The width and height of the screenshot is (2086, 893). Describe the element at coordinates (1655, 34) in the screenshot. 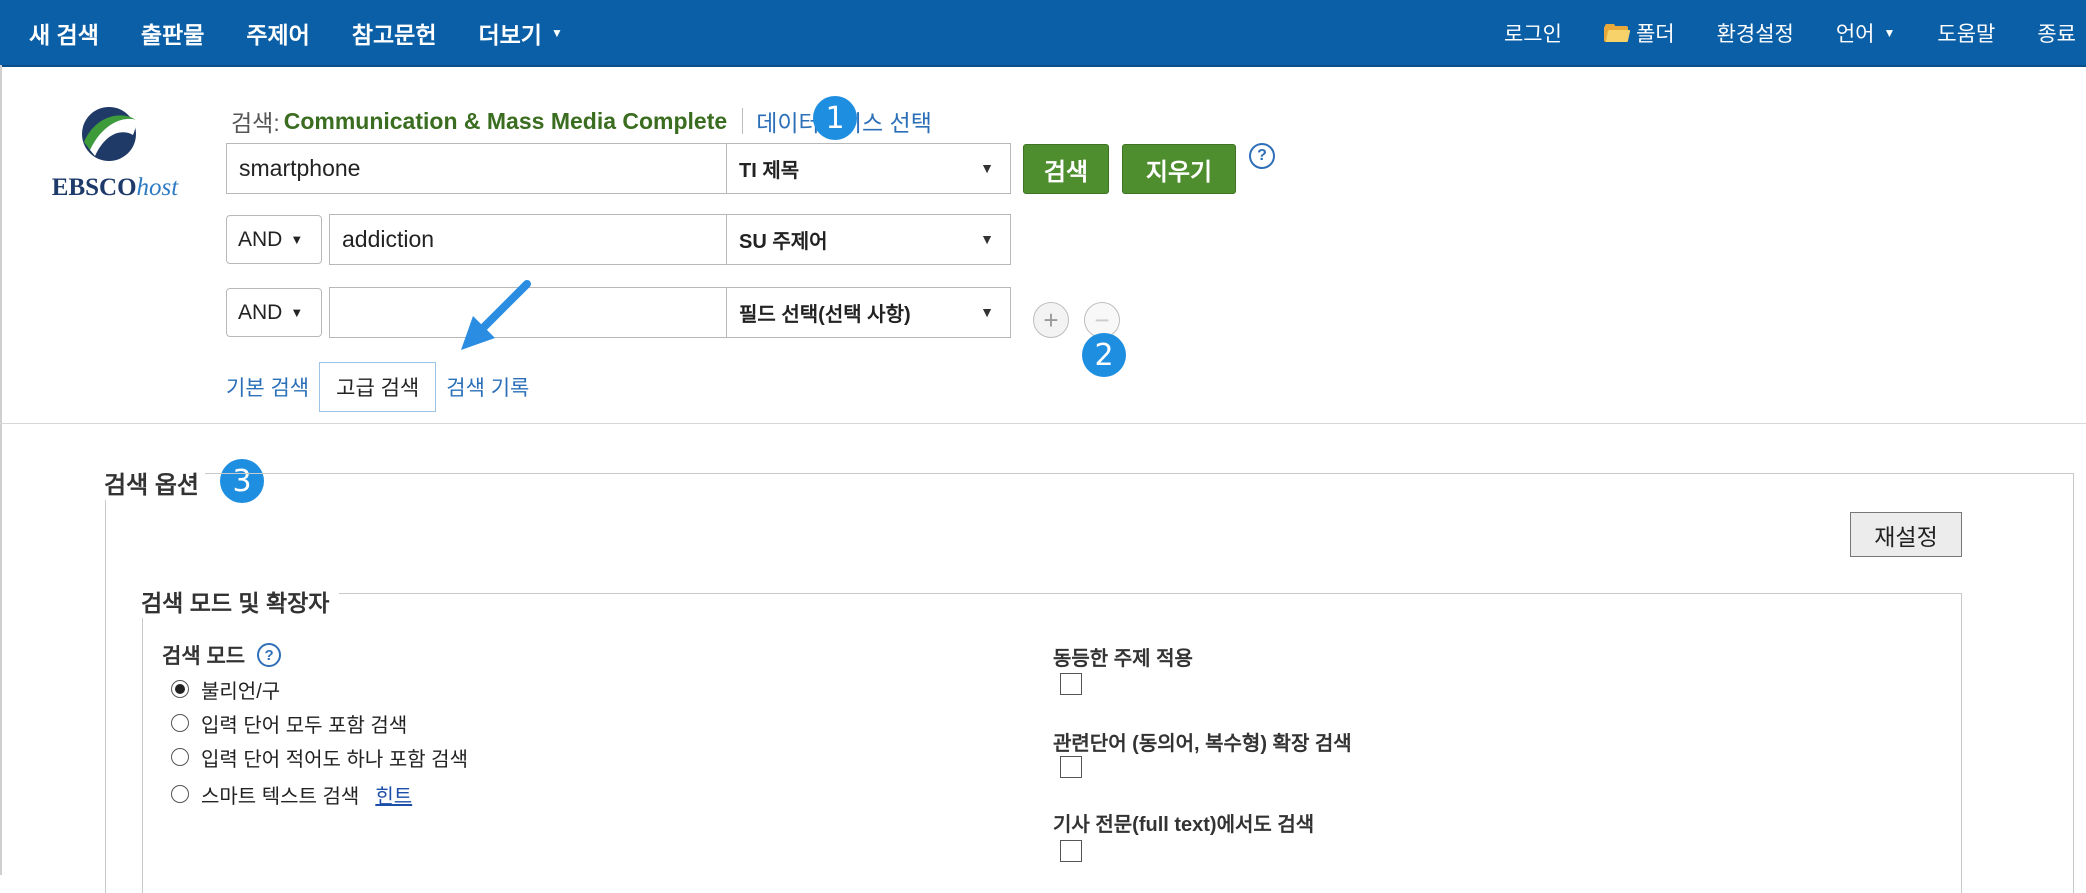

I see `nav-folder-label: 폴더` at that location.